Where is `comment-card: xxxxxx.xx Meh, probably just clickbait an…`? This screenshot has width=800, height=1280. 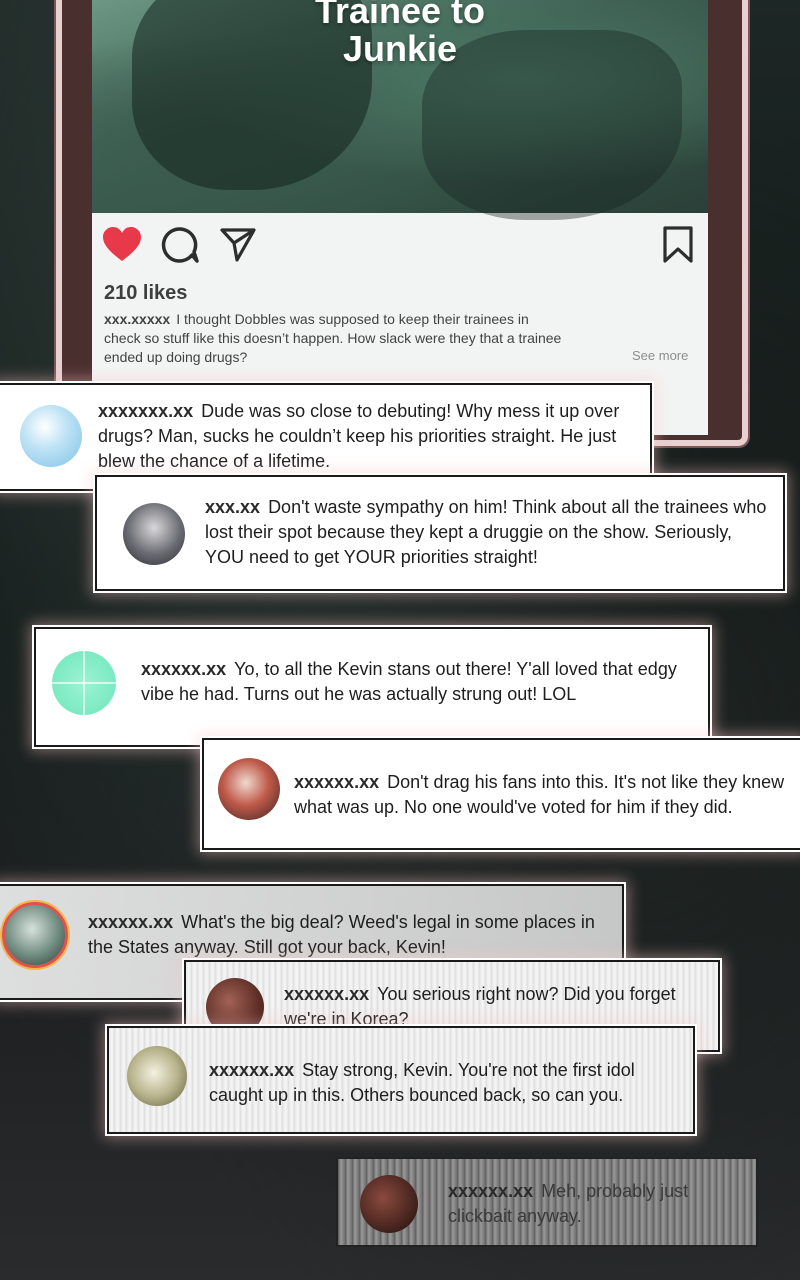
comment-card: xxxxxx.xx Meh, probably just clickbait an… is located at coordinates (547, 1202).